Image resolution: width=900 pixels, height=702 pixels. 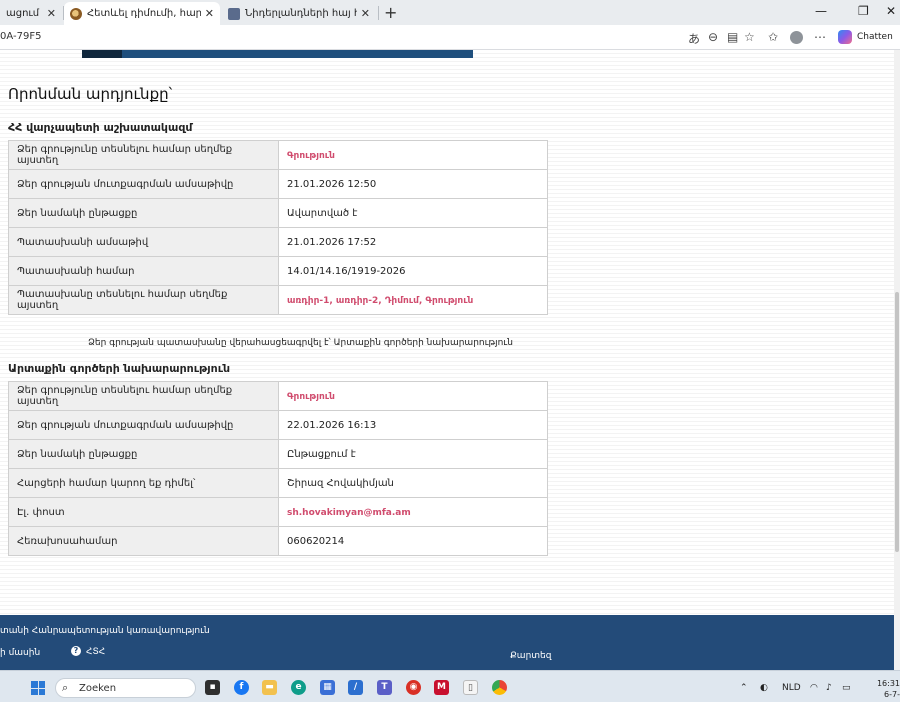 What do you see at coordinates (829, 688) in the screenshot?
I see `volume-icon: ♪` at bounding box center [829, 688].